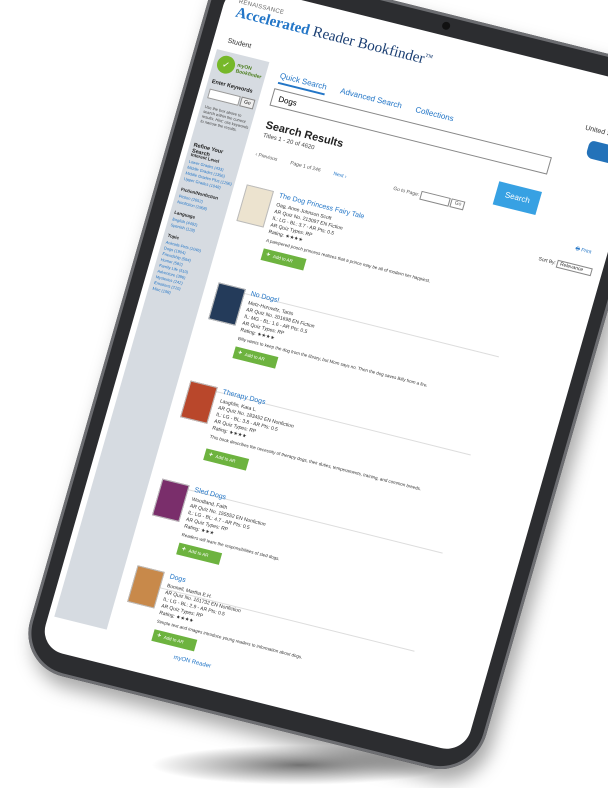  Describe the element at coordinates (596, 133) in the screenshot. I see `country-label: United States` at that location.